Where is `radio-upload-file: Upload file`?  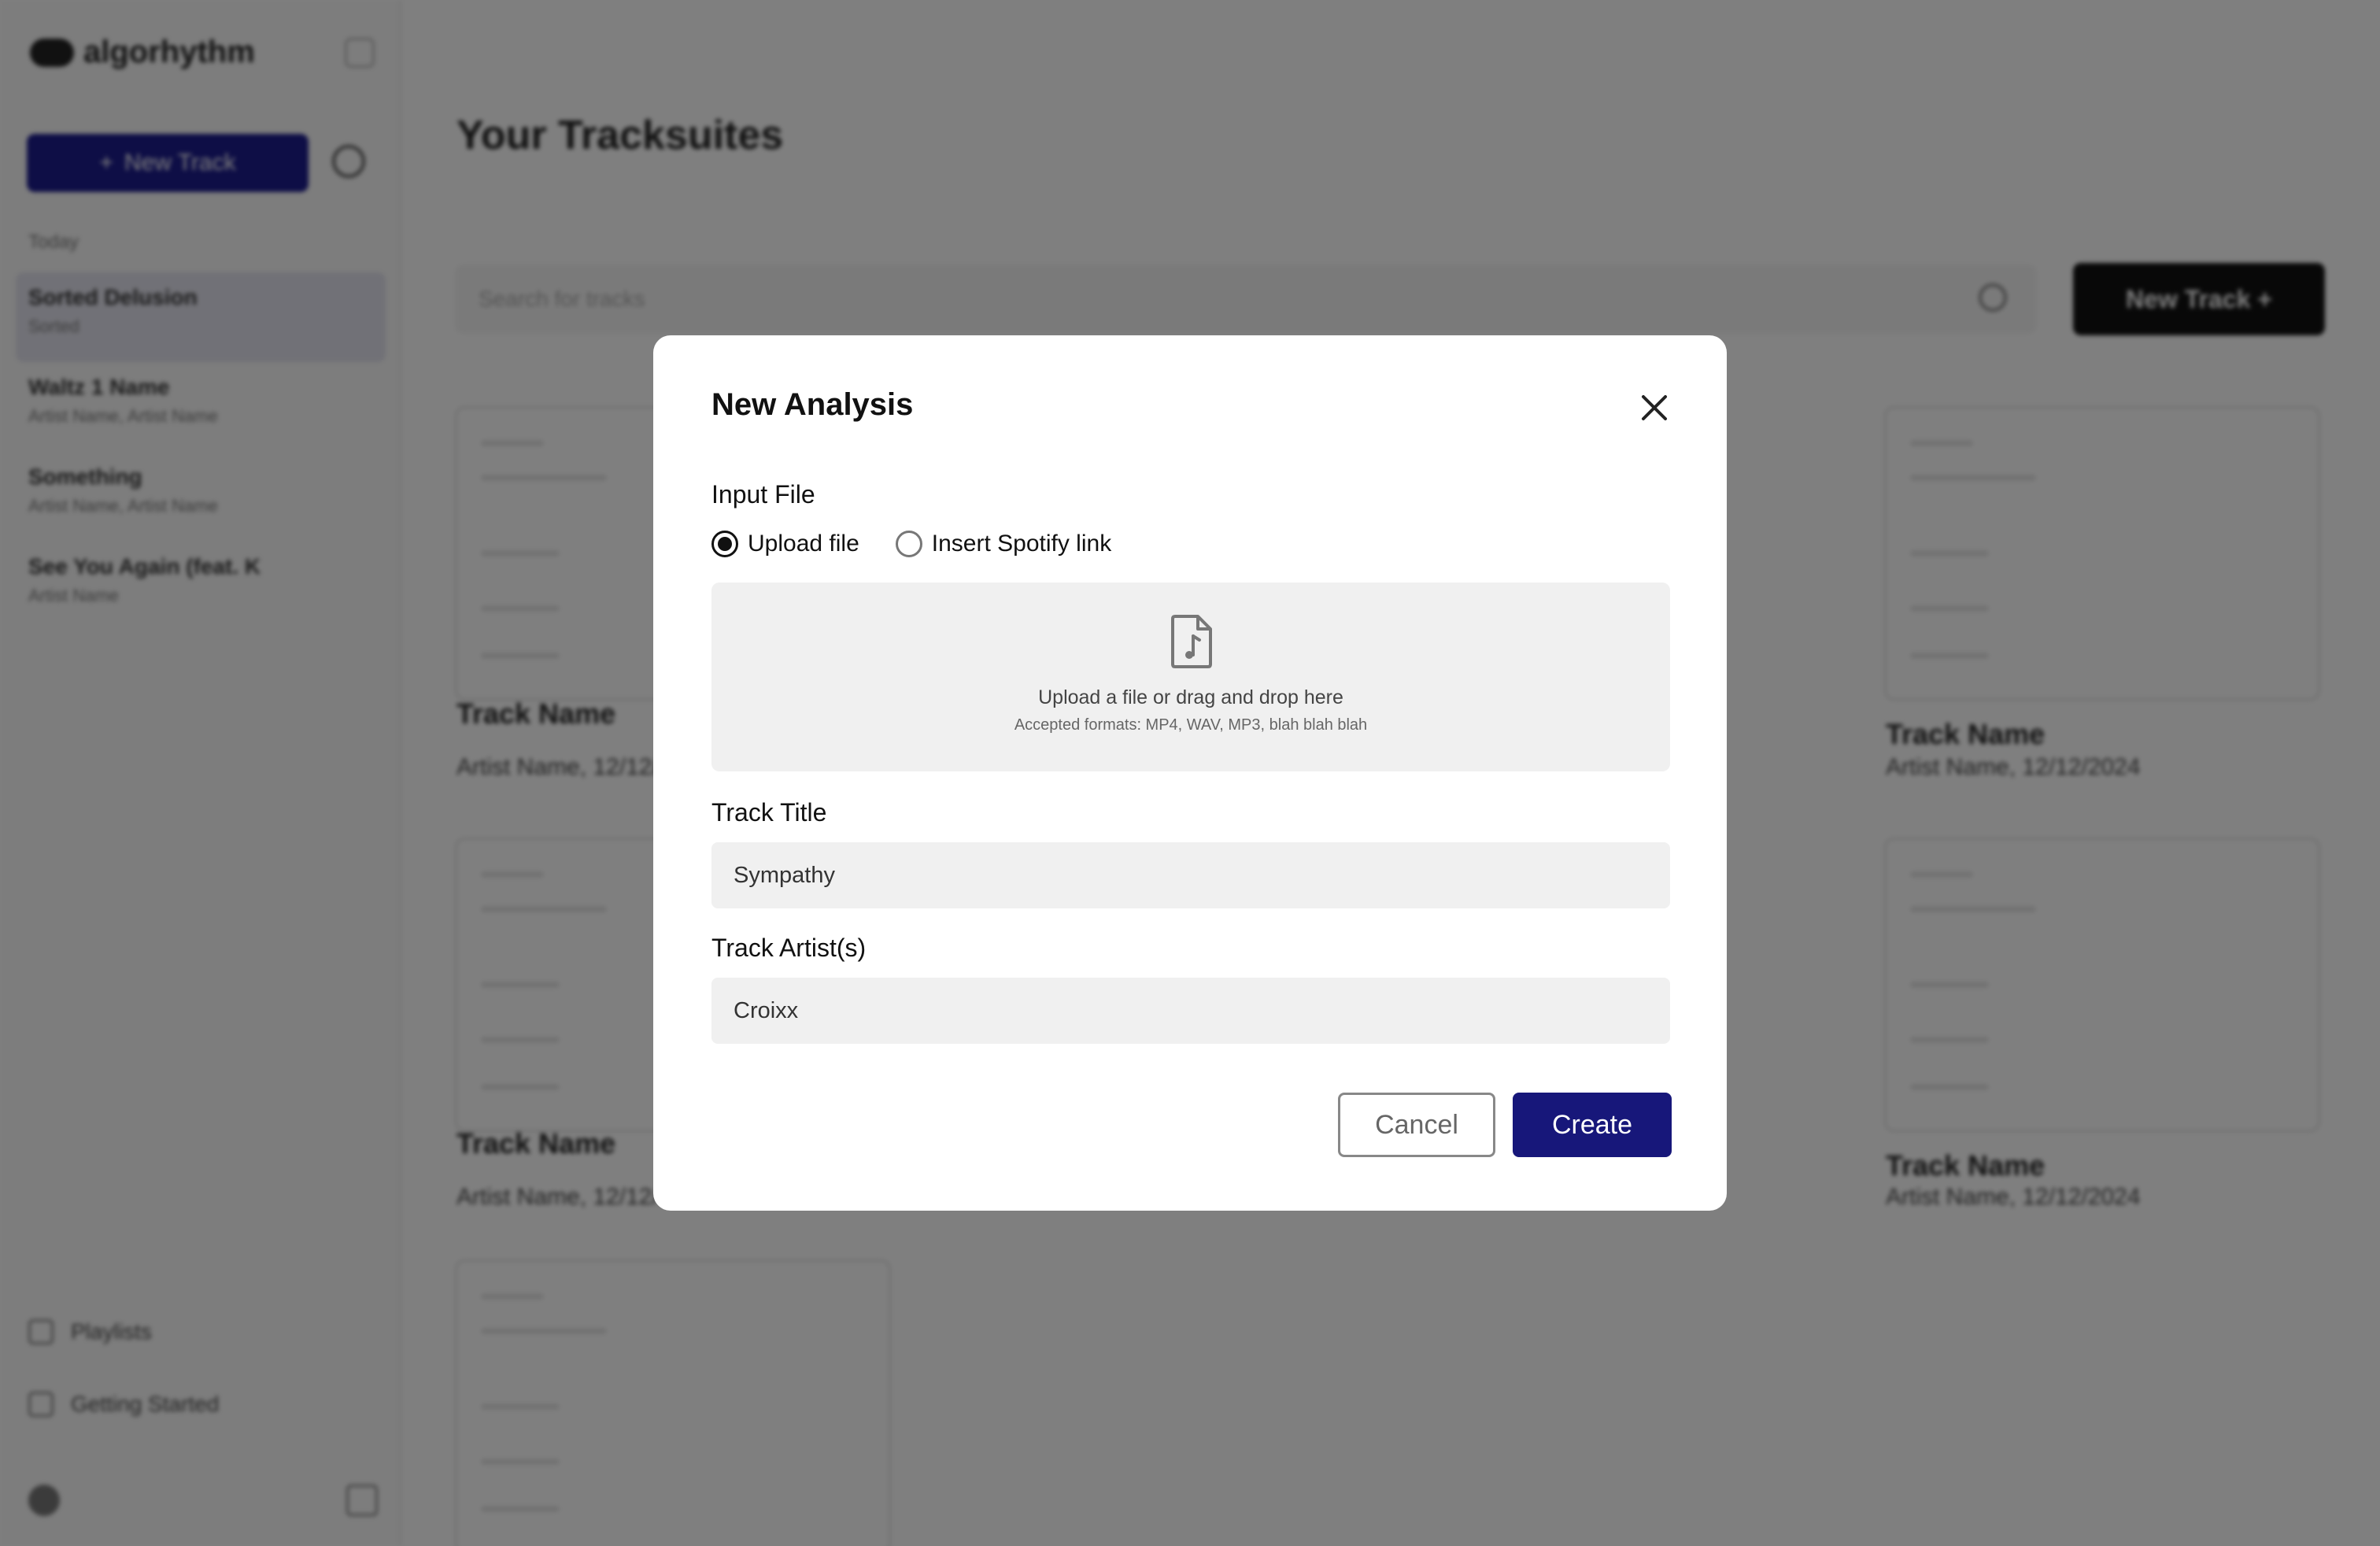
radio-upload-file: Upload file is located at coordinates (785, 544).